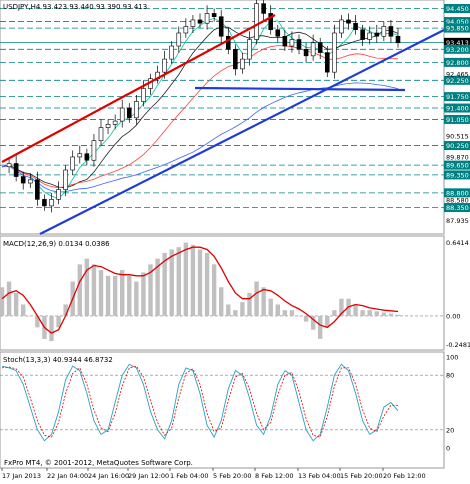  Describe the element at coordinates (457, 29) in the screenshot. I see `level-label: 93.850` at that location.